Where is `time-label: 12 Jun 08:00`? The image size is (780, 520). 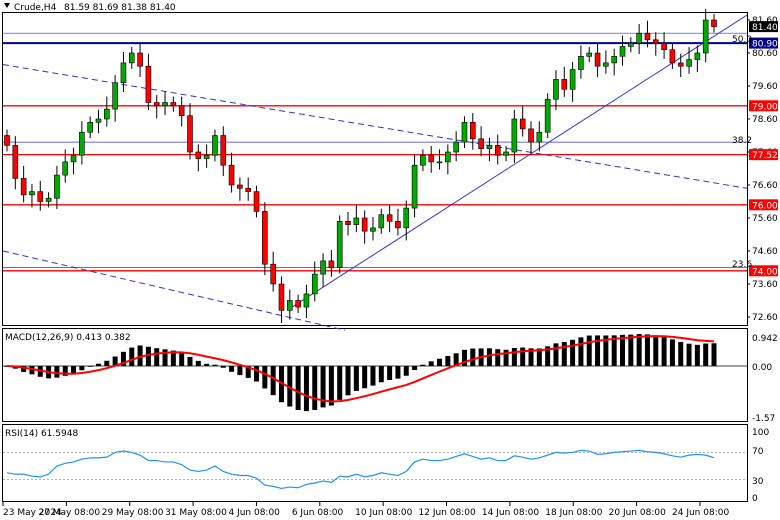 time-label: 12 Jun 08:00 is located at coordinates (447, 513).